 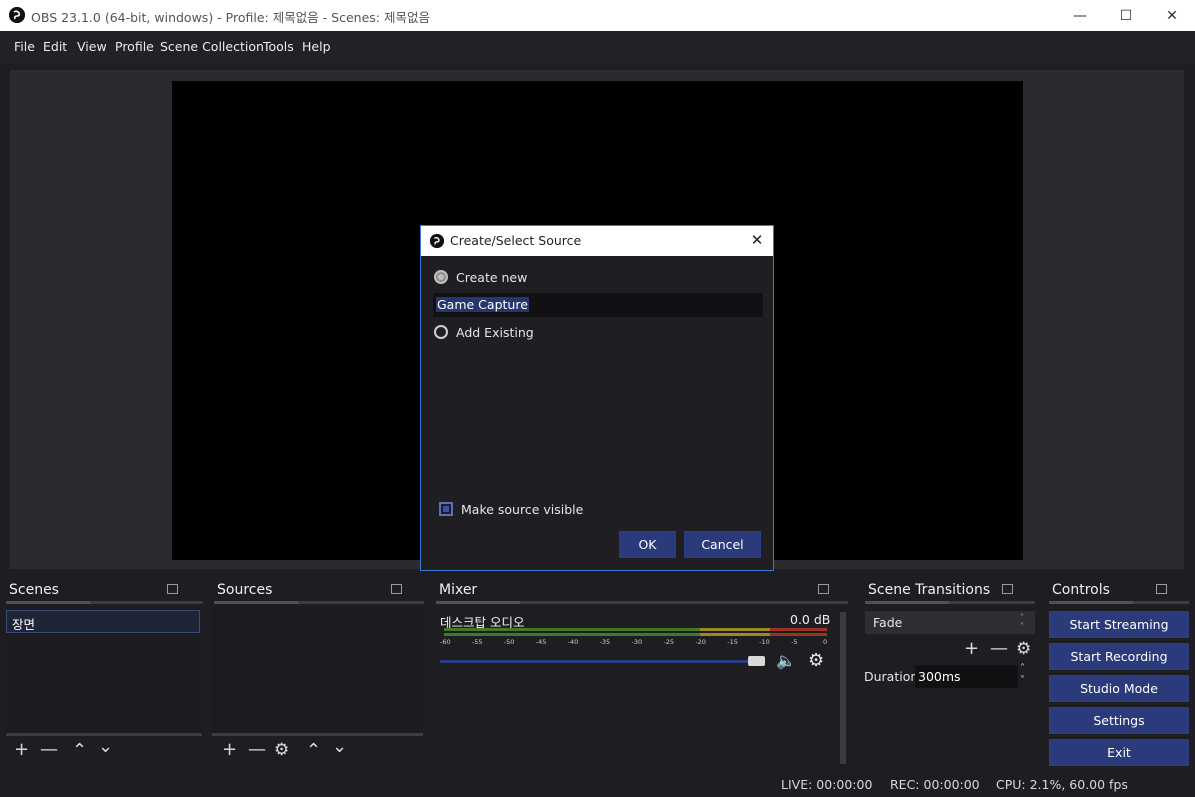 I want to click on scenes-float-icon, so click(x=172, y=589).